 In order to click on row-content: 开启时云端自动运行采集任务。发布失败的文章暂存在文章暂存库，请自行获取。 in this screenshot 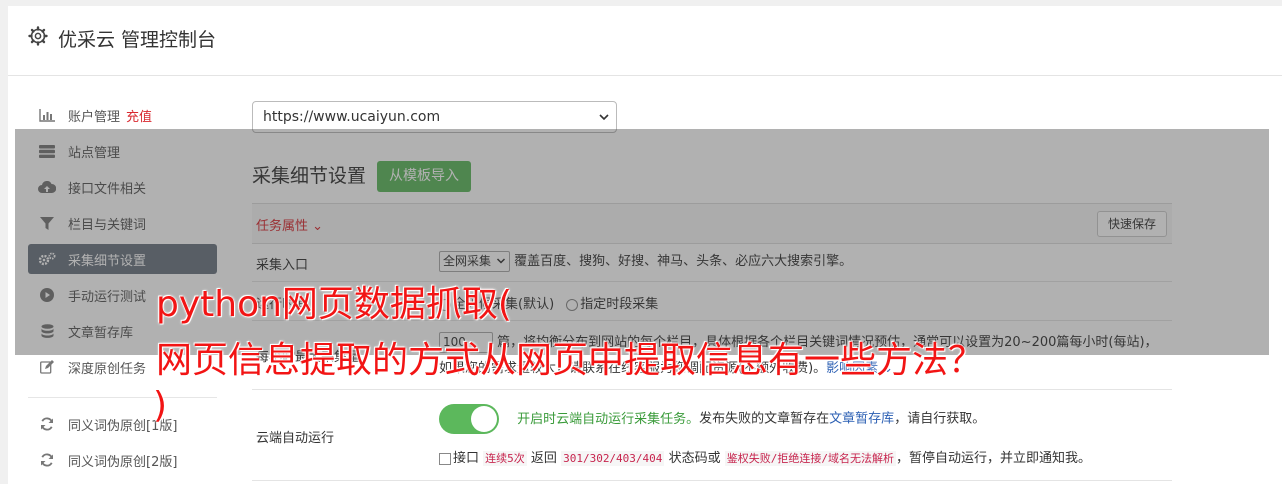, I will do `click(712, 419)`.